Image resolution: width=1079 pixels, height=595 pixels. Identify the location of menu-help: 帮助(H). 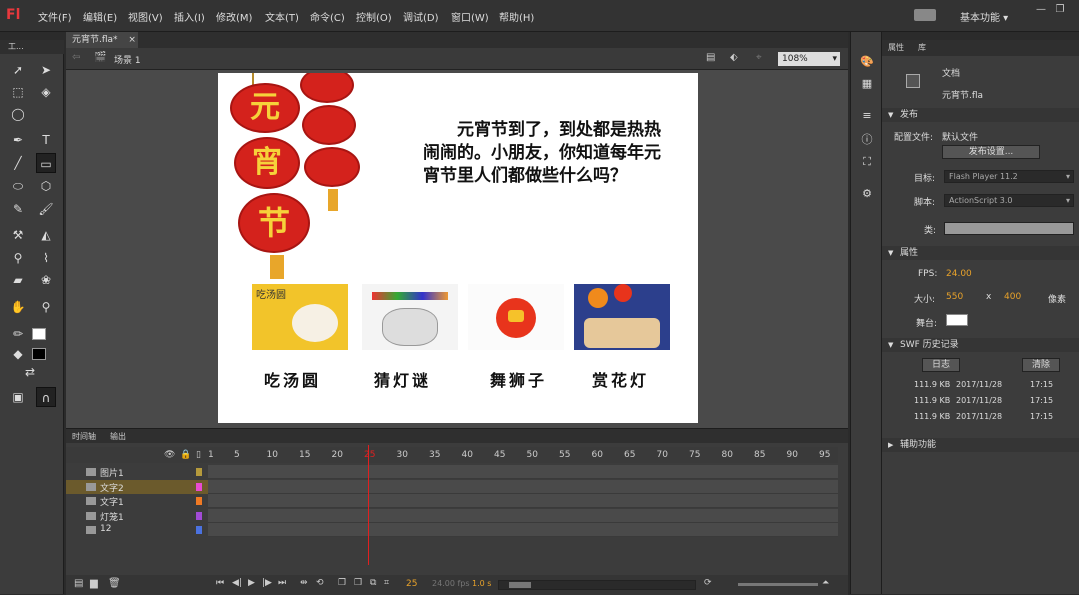
(516, 16).